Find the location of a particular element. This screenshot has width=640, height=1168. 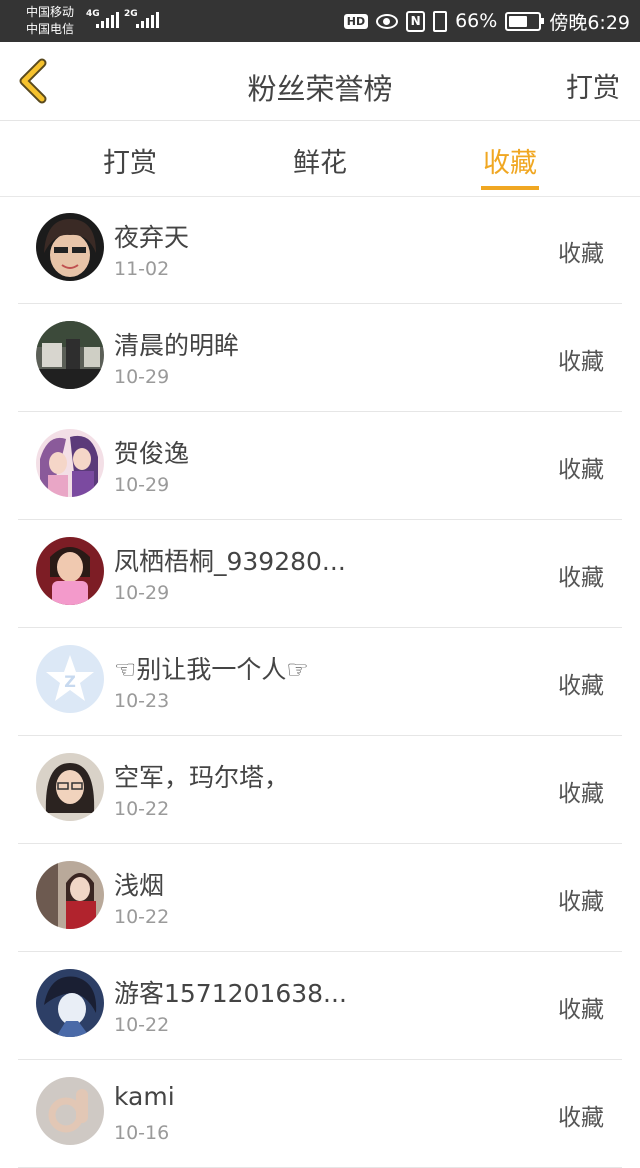

fan-name: 清晨的明眸 is located at coordinates (177, 345).